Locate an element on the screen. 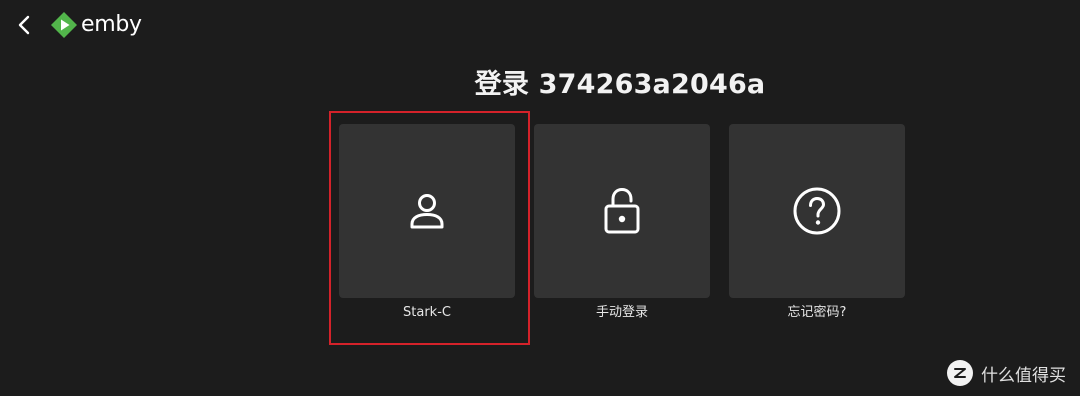 This screenshot has height=396, width=1080. tile-manual-login: 手动登录 is located at coordinates (622, 223).